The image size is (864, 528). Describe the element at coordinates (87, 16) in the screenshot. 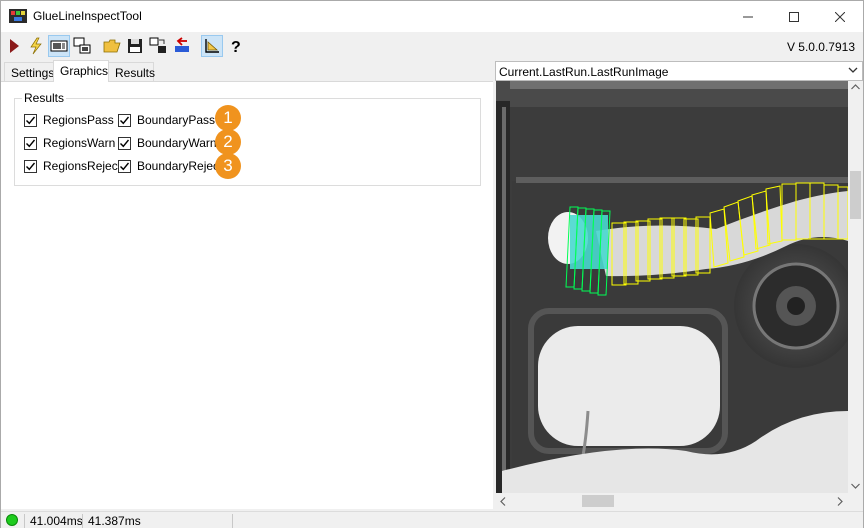

I see `window-title: GlueLineInspectTool` at that location.